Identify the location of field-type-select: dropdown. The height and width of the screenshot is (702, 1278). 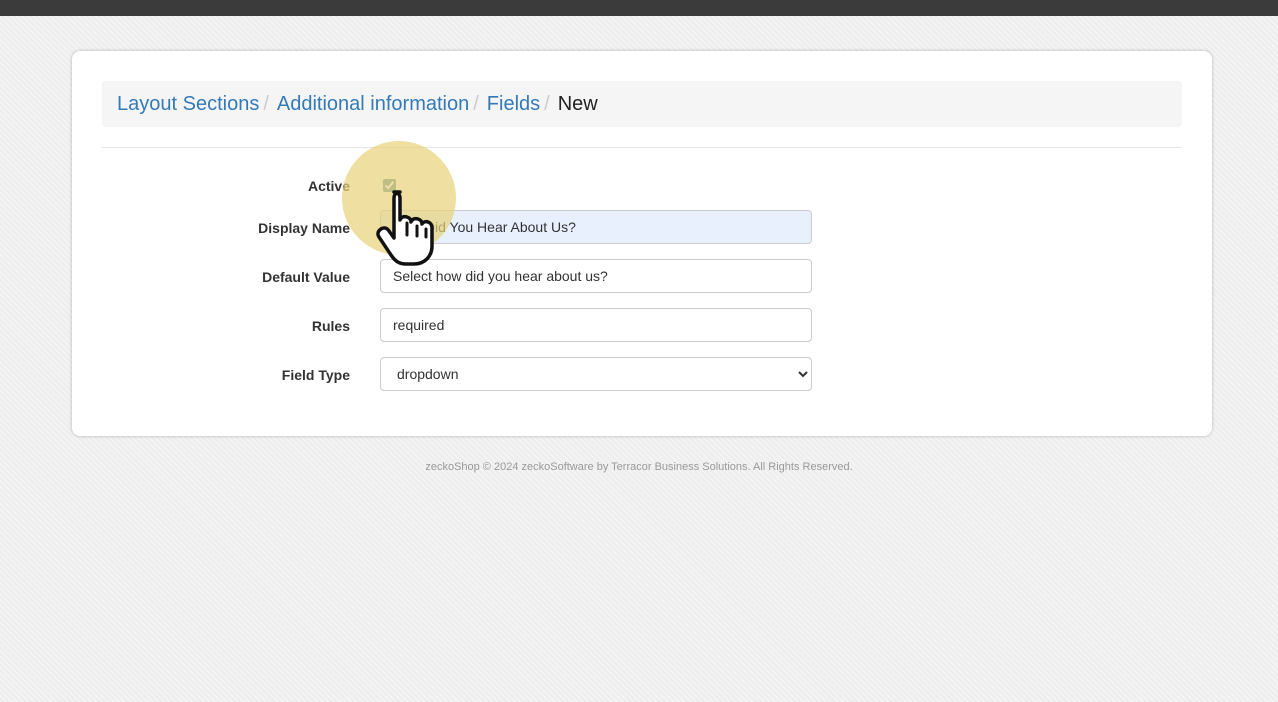
(596, 374).